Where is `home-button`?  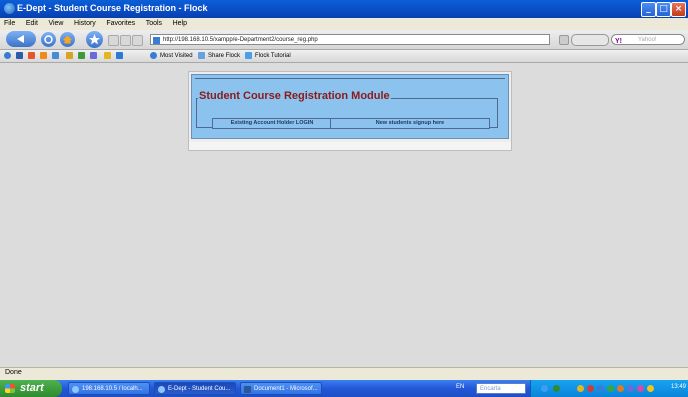
home-button is located at coordinates (94, 39).